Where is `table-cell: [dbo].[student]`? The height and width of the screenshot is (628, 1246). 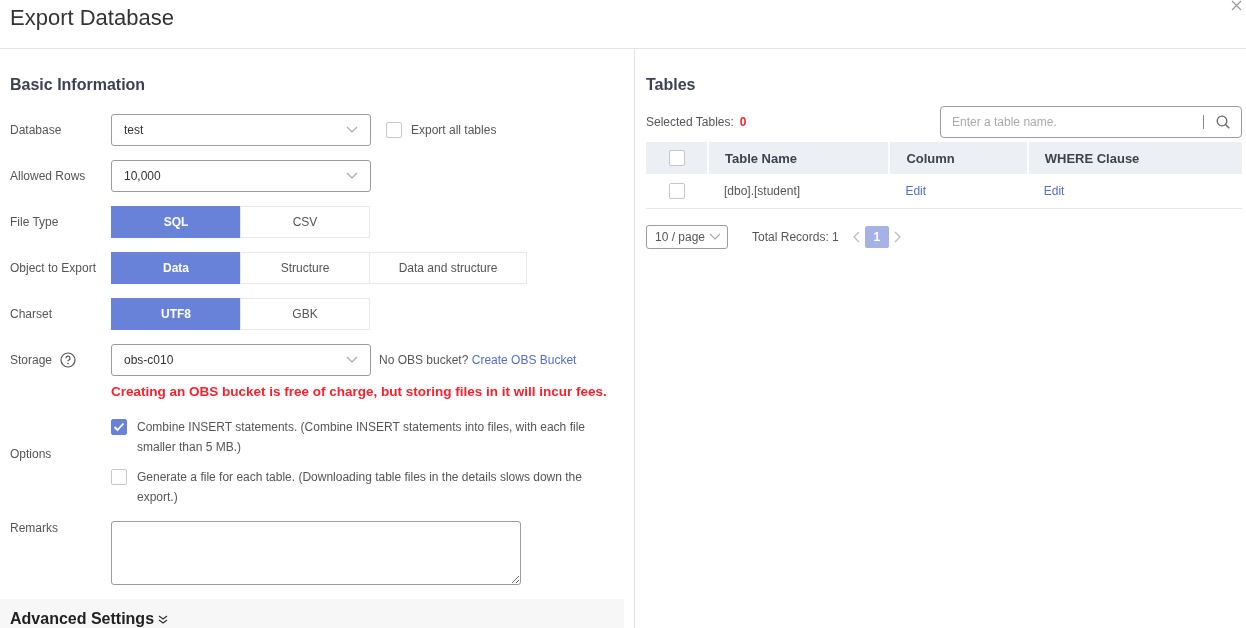 table-cell: [dbo].[student] is located at coordinates (799, 191).